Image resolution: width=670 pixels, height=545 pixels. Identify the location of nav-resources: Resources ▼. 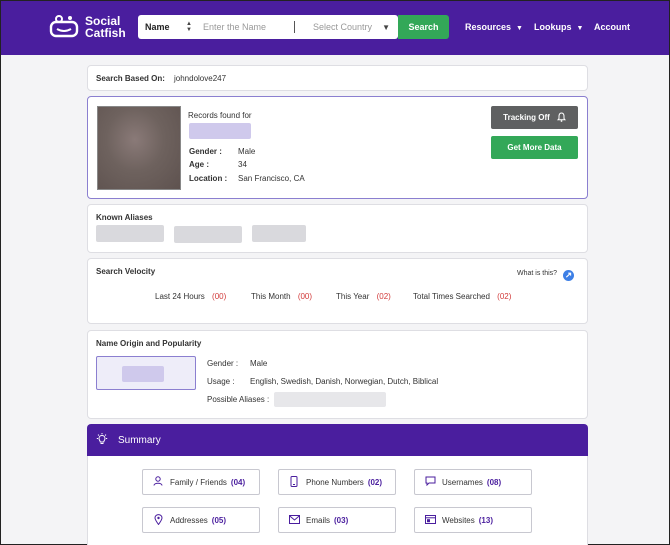
(494, 27).